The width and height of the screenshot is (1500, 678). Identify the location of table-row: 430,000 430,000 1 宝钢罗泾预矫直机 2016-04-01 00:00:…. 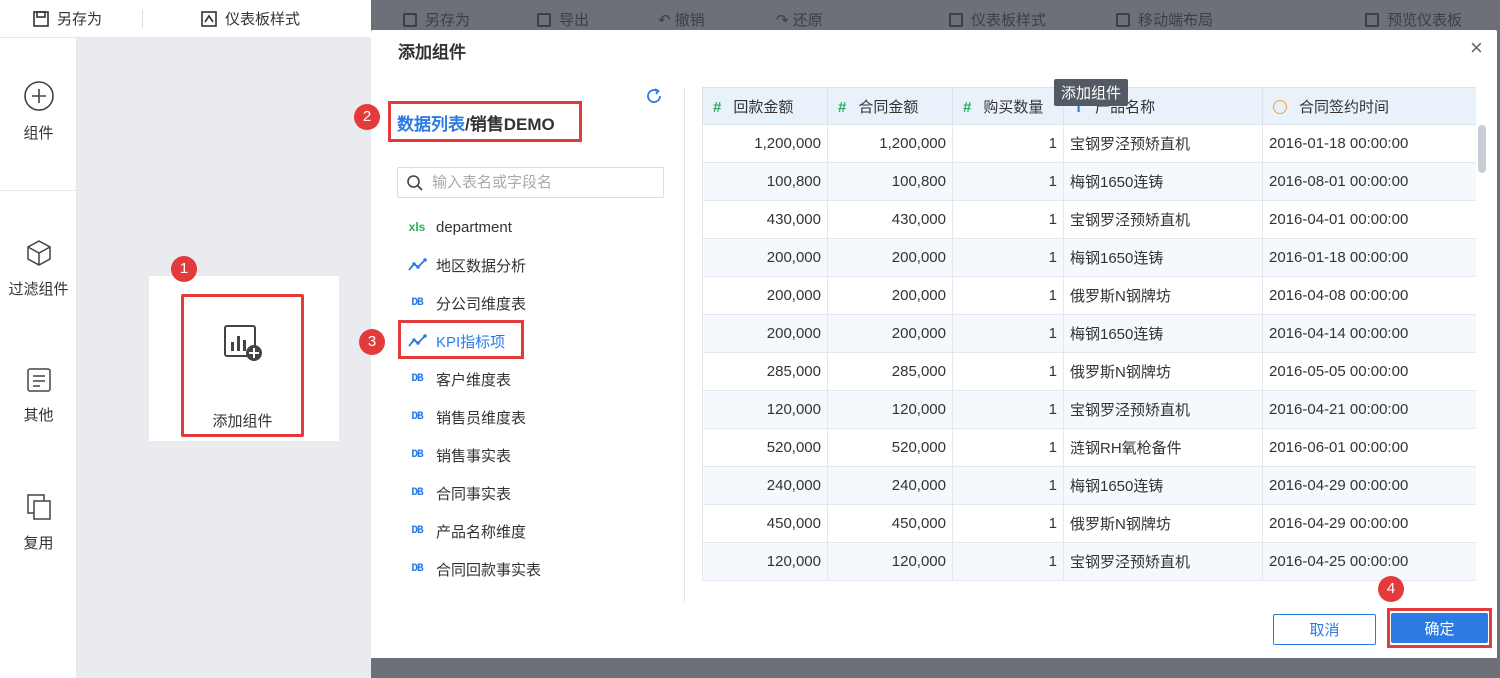
(1089, 219).